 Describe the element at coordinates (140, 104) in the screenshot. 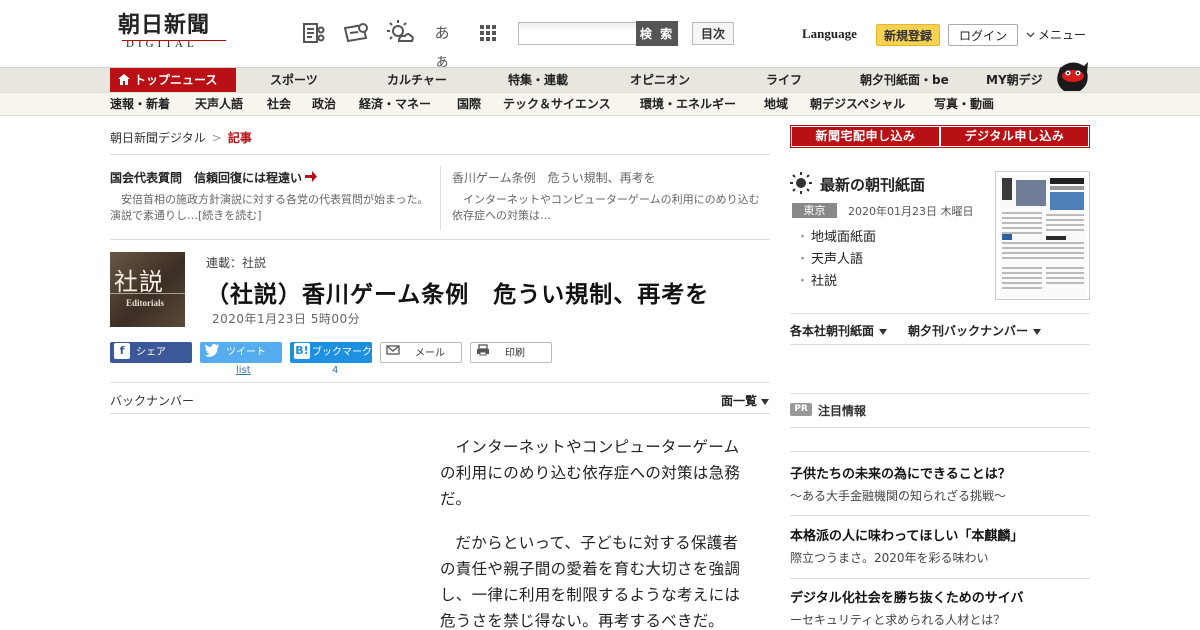

I see `subnav-item-breaking: 速報・新着` at that location.